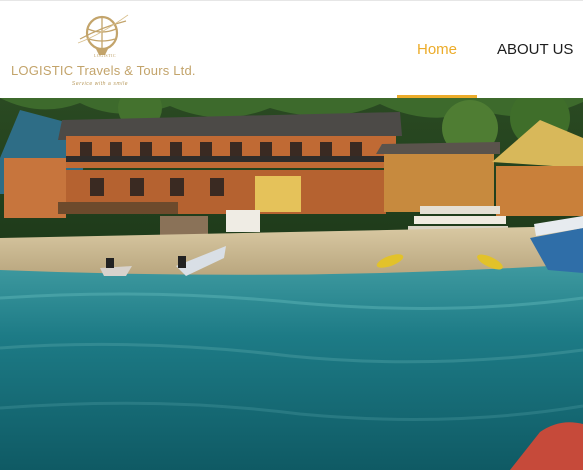 The image size is (583, 470). Describe the element at coordinates (437, 49) in the screenshot. I see `nav-home-link: Home` at that location.